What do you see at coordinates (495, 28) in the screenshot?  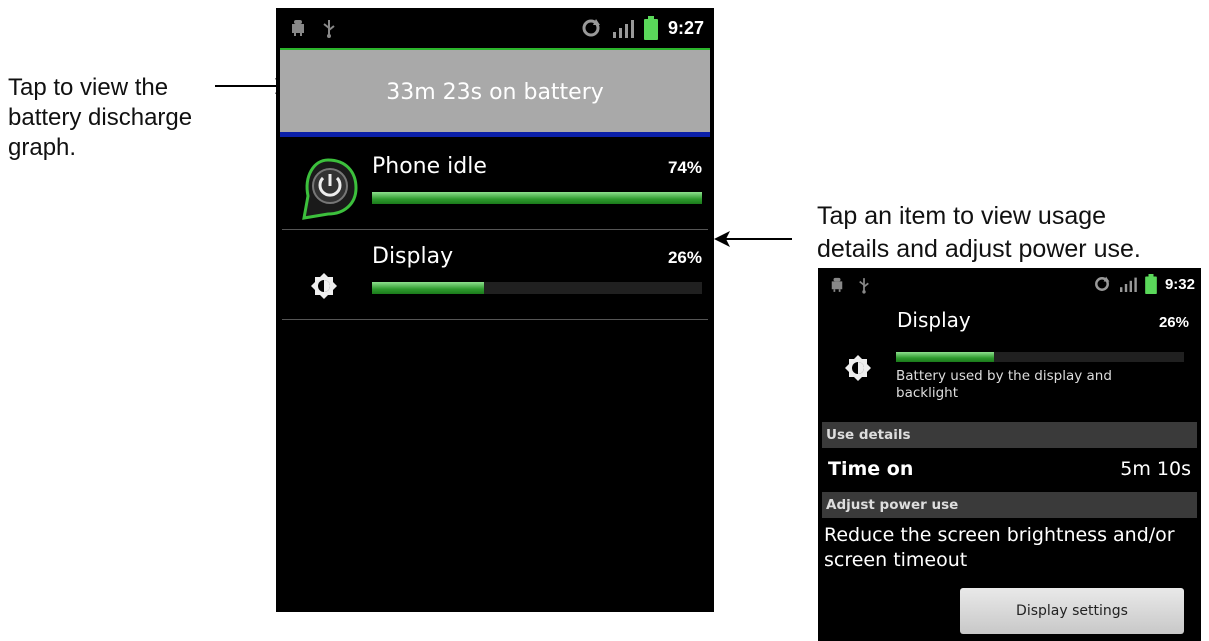 I see `status-bar: 9:27` at bounding box center [495, 28].